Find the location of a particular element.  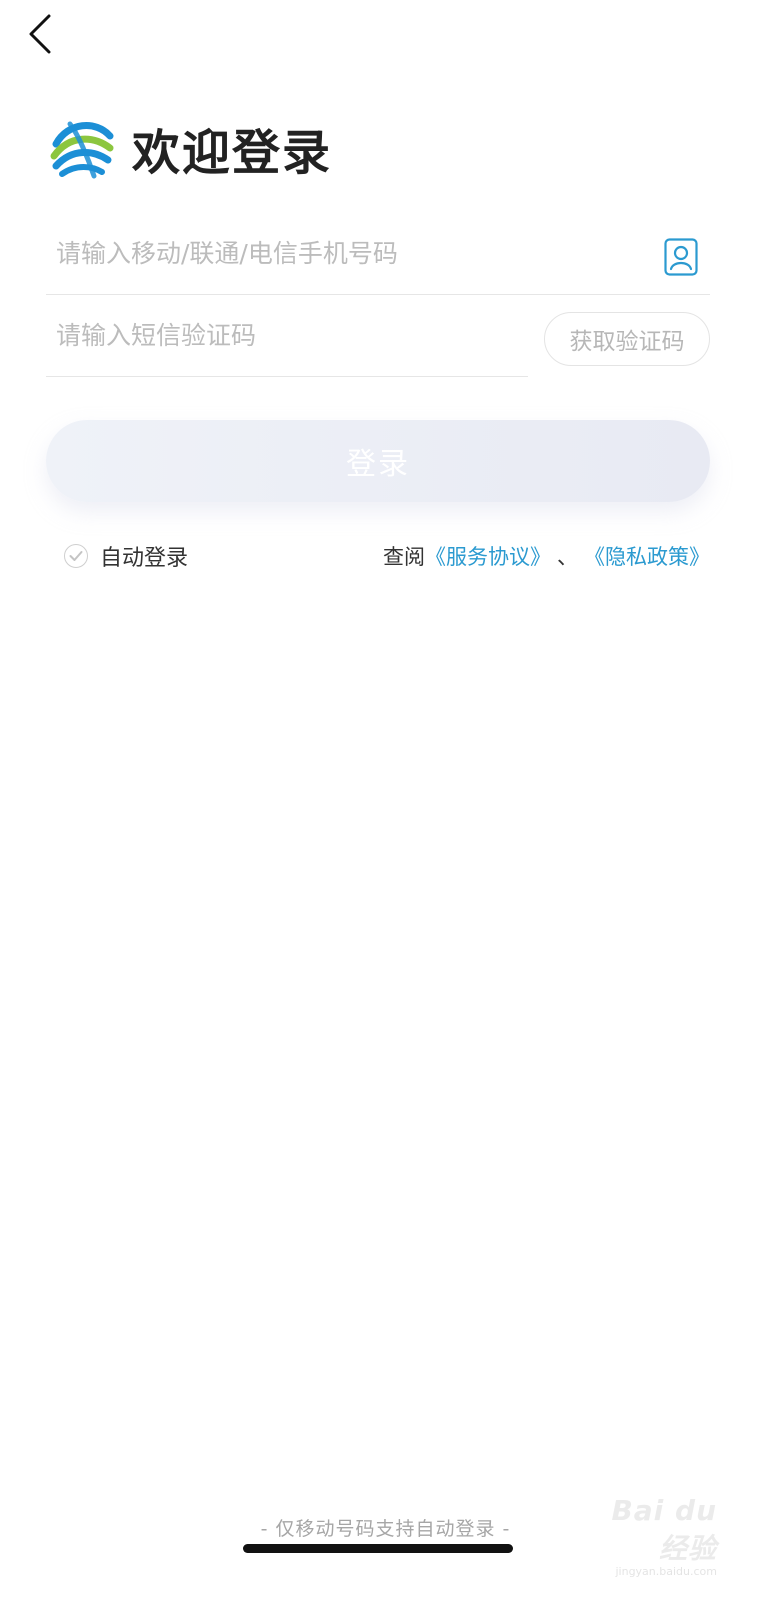

sms-code-input is located at coordinates (287, 335).